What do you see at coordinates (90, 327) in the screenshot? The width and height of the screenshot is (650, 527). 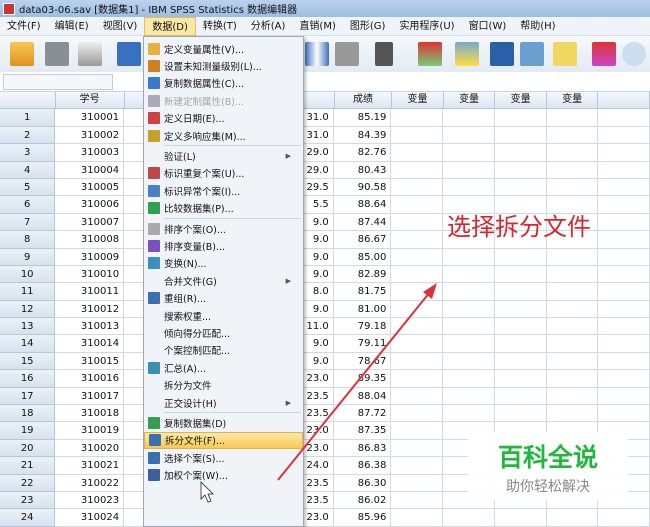 I see `cell-student-id: 310013` at bounding box center [90, 327].